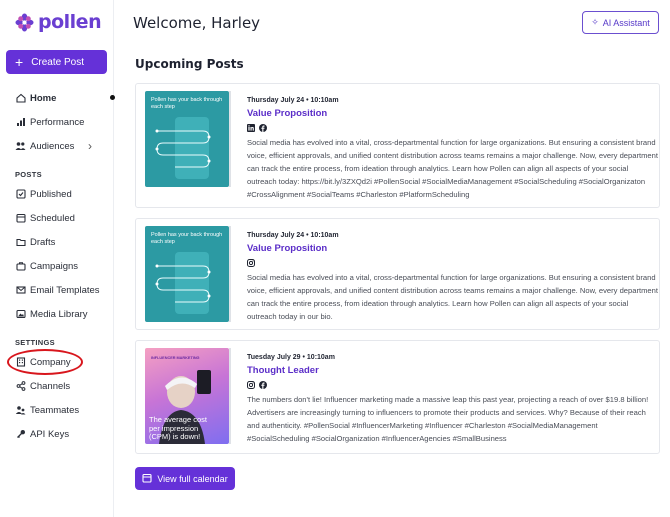 This screenshot has height=517, width=670. Describe the element at coordinates (20, 122) in the screenshot. I see `bar-chart-icon` at that location.